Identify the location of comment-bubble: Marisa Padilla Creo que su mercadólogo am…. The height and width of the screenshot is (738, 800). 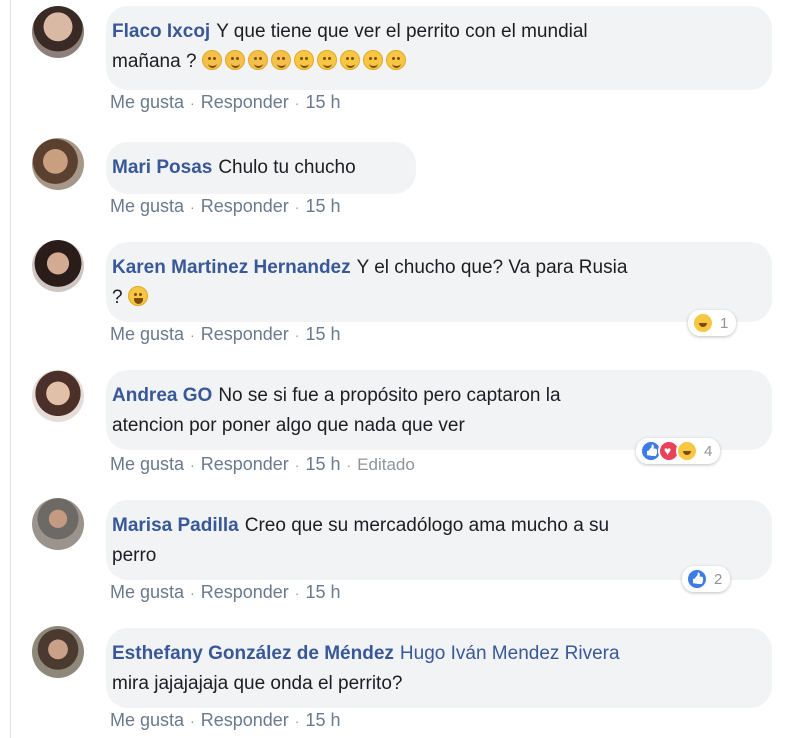
(439, 540).